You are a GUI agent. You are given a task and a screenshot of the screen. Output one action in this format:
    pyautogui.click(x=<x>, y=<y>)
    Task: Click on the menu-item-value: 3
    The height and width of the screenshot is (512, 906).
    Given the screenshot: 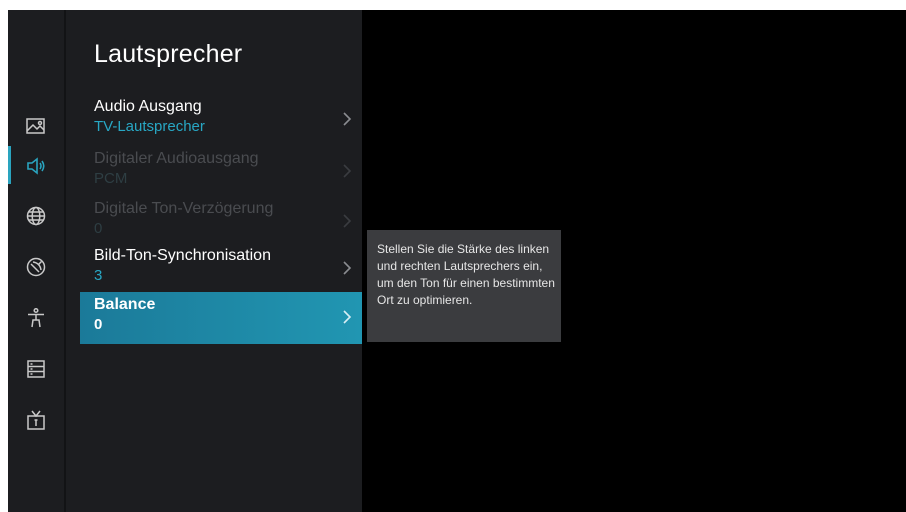 What is the action you would take?
    pyautogui.click(x=98, y=275)
    